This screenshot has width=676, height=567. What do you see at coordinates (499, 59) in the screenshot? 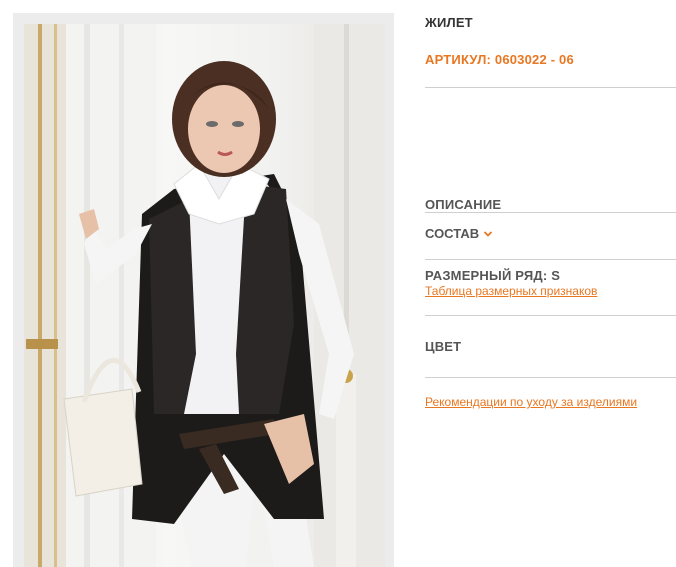
I see `product-article: АРТИКУЛ: 0603022 - 06` at bounding box center [499, 59].